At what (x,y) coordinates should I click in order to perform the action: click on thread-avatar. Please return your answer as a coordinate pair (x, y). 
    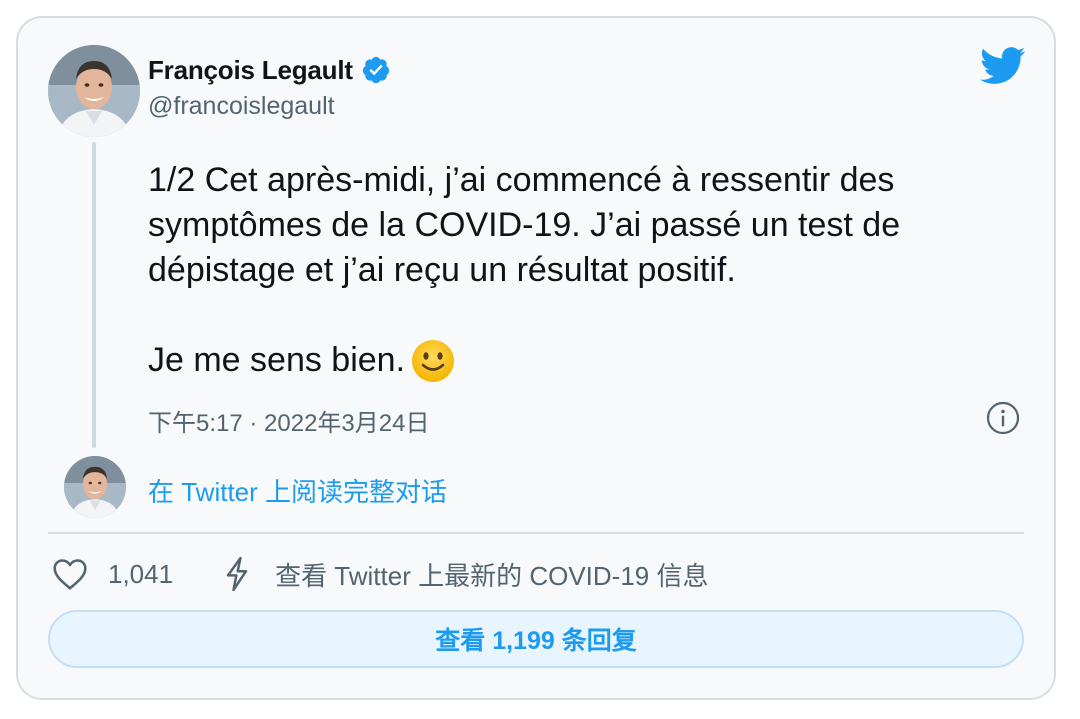
    Looking at the image, I should click on (95, 487).